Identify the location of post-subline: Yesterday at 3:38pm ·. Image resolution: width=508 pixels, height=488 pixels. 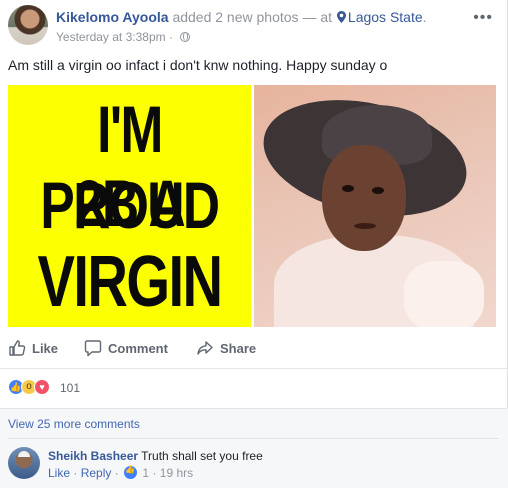
(123, 37).